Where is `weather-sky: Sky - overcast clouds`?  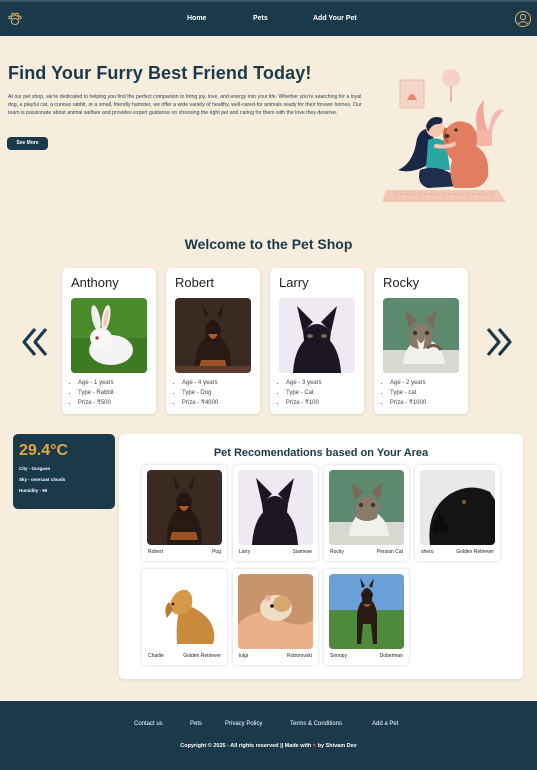
weather-sky: Sky - overcast clouds is located at coordinates (42, 479).